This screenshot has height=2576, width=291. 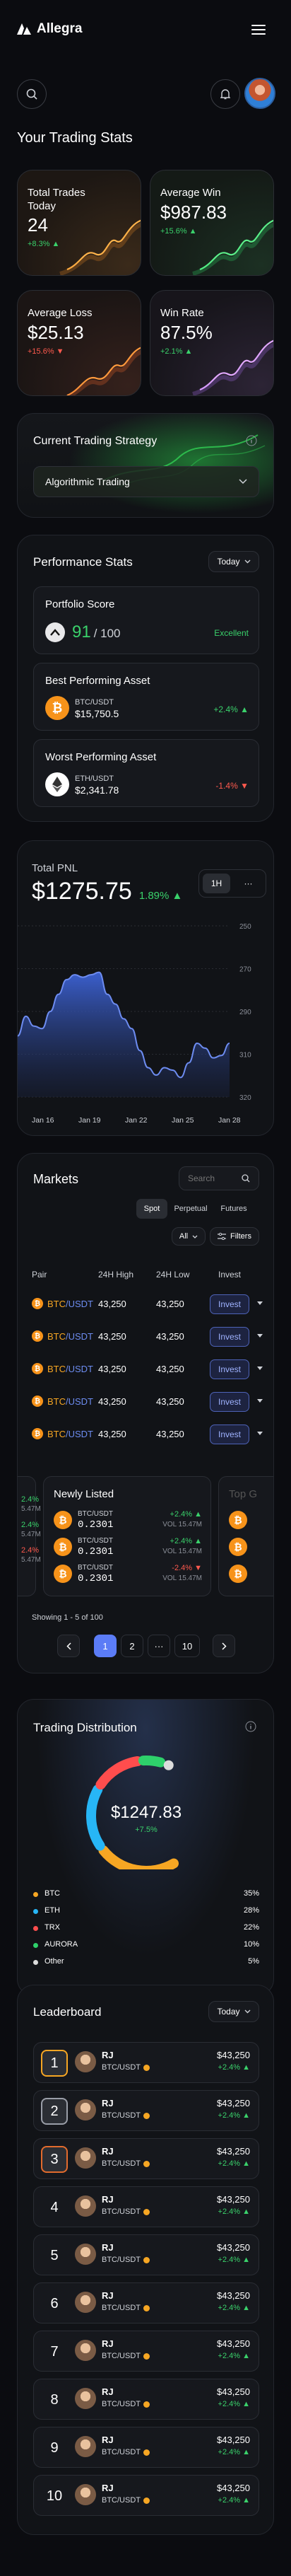 What do you see at coordinates (146, 2062) in the screenshot?
I see `leaderboard-row: 1 RJ BTC/USDT $43,250 +2.4% ▲` at bounding box center [146, 2062].